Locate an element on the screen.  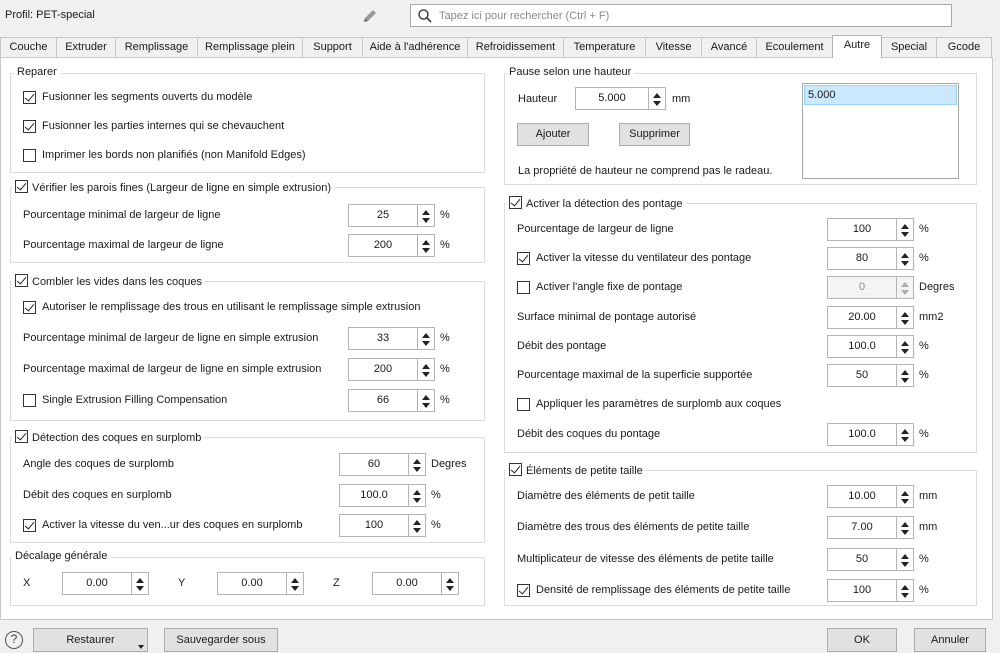
restaurer-button: Restaurer is located at coordinates (90, 640).